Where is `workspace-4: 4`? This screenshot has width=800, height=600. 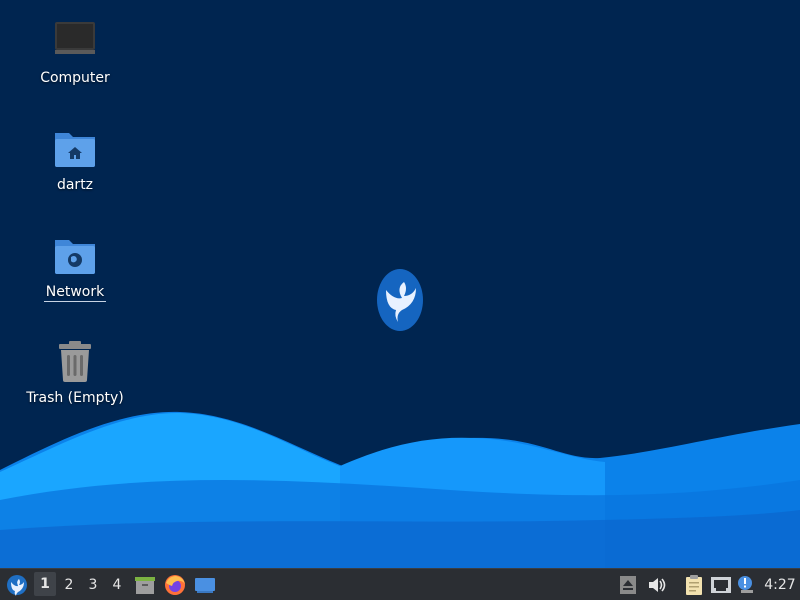 workspace-4: 4 is located at coordinates (117, 584).